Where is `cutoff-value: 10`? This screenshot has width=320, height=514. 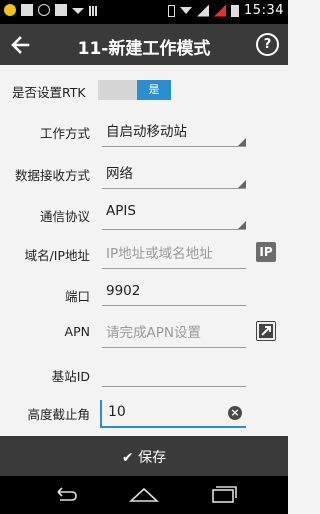
cutoff-value: 10 is located at coordinates (117, 412).